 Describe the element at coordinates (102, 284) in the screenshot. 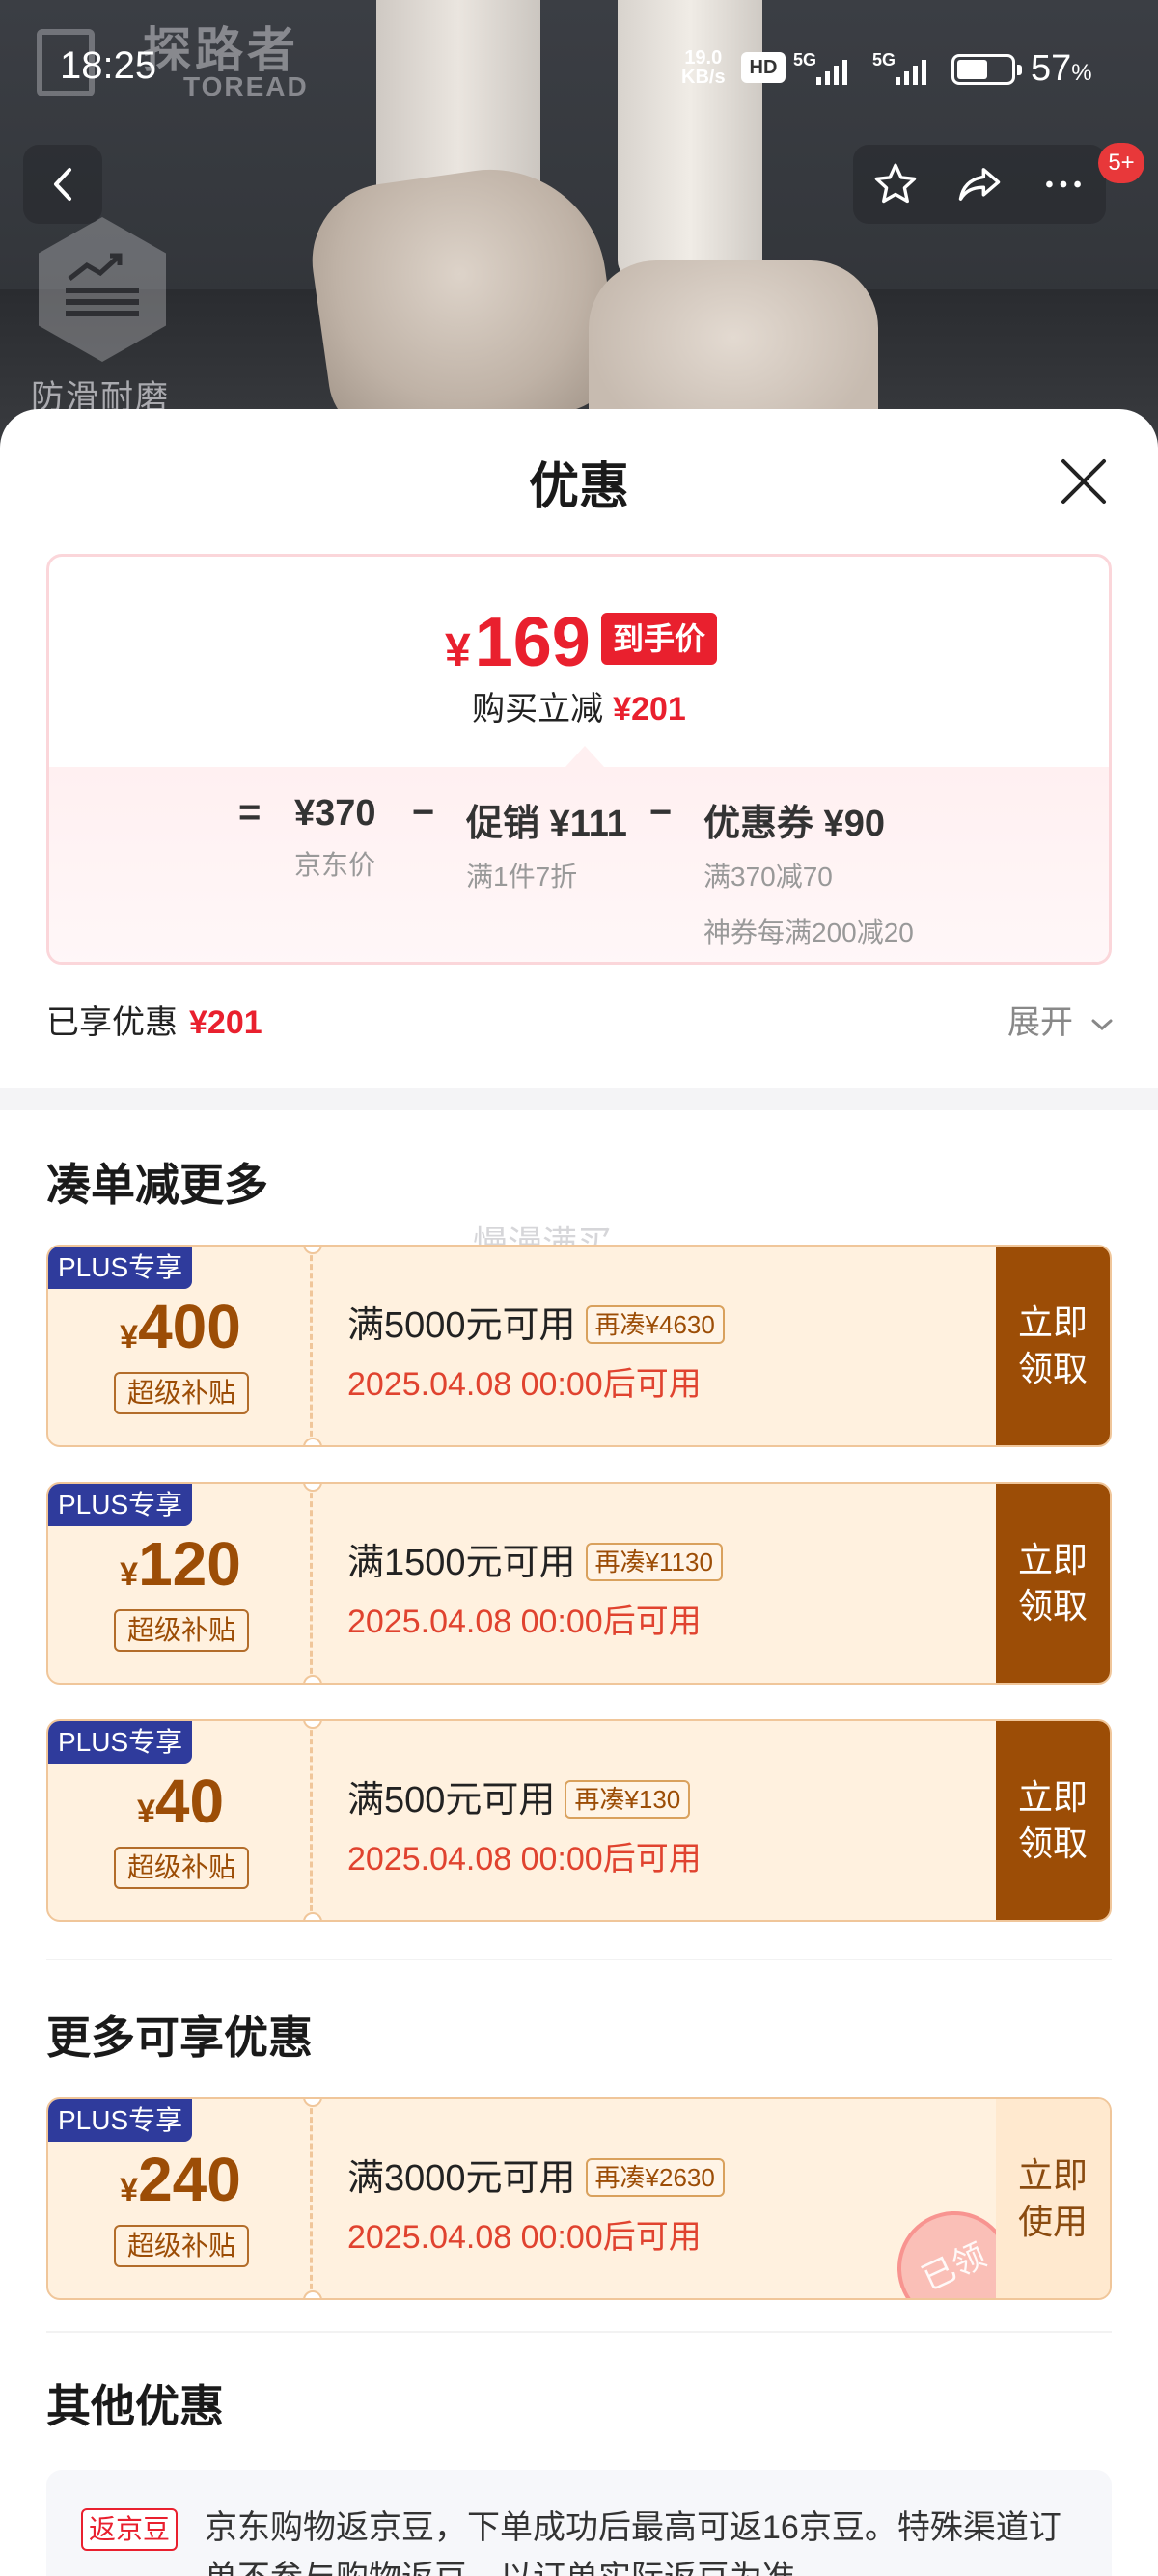

I see `trend-icon` at that location.